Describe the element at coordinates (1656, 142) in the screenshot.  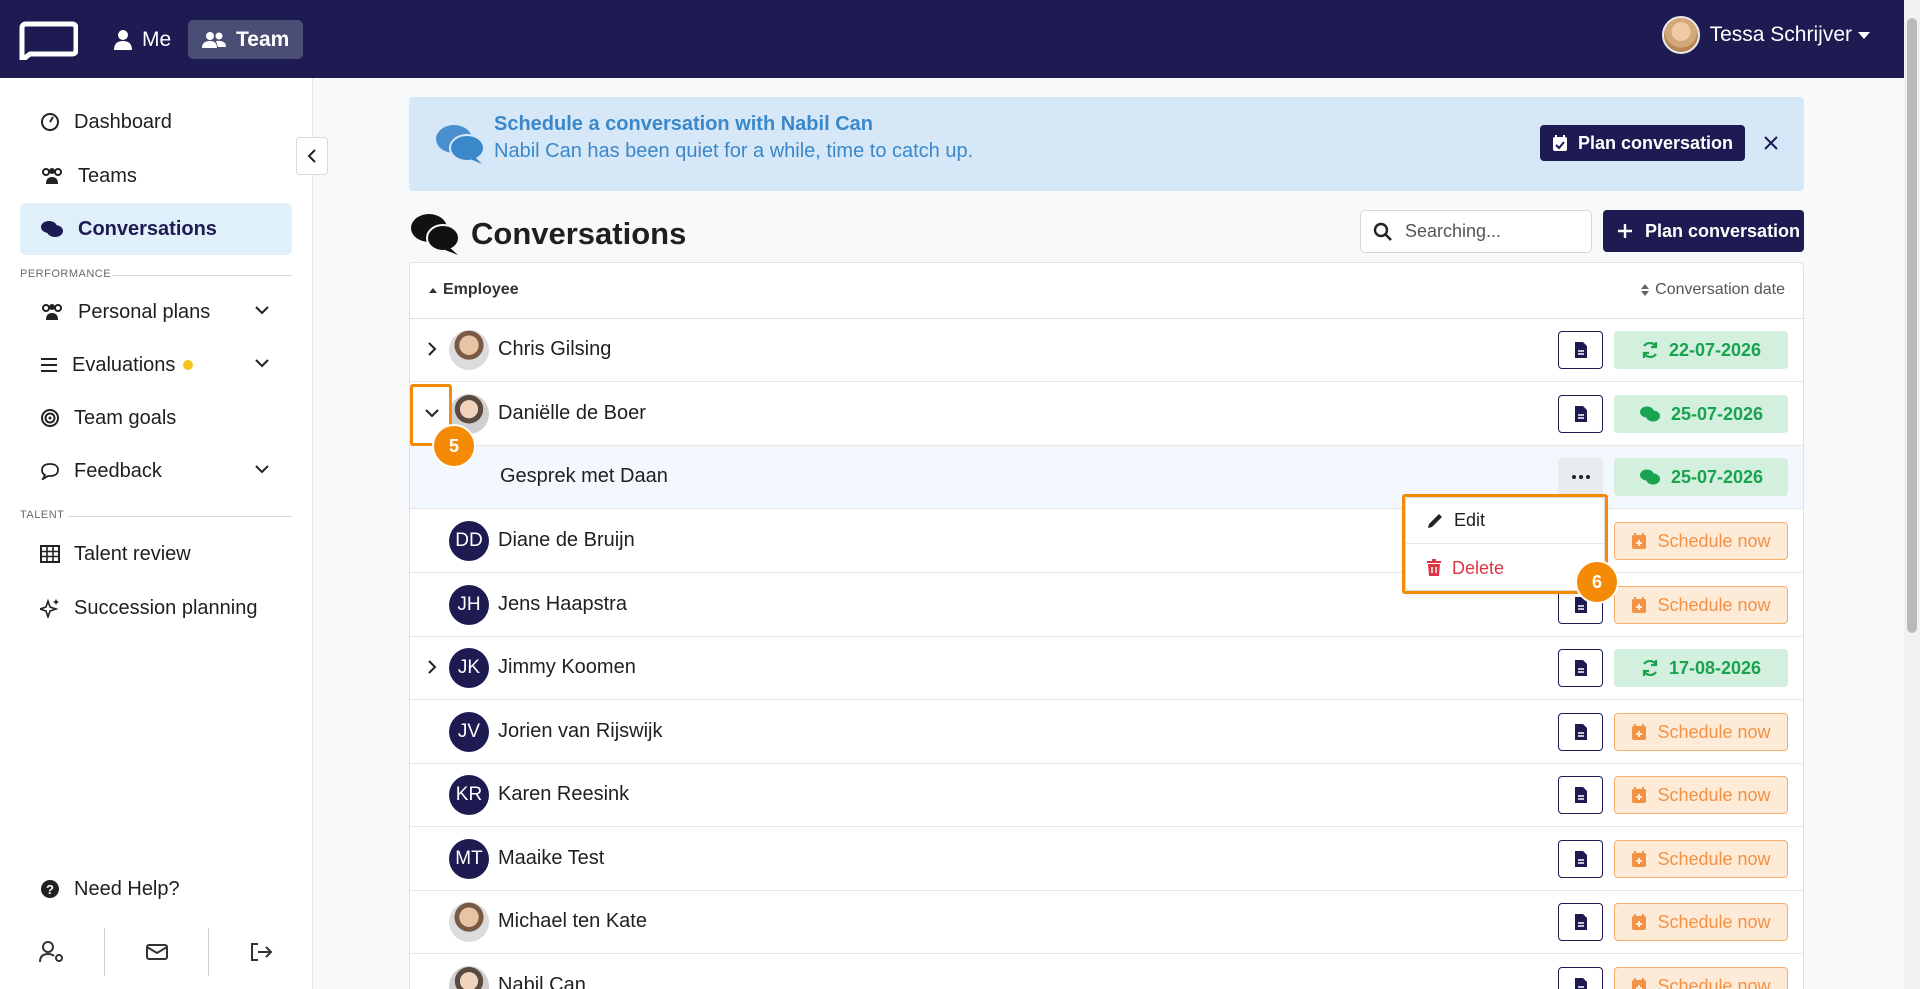
I see `alert-button-label: Plan conversation` at that location.